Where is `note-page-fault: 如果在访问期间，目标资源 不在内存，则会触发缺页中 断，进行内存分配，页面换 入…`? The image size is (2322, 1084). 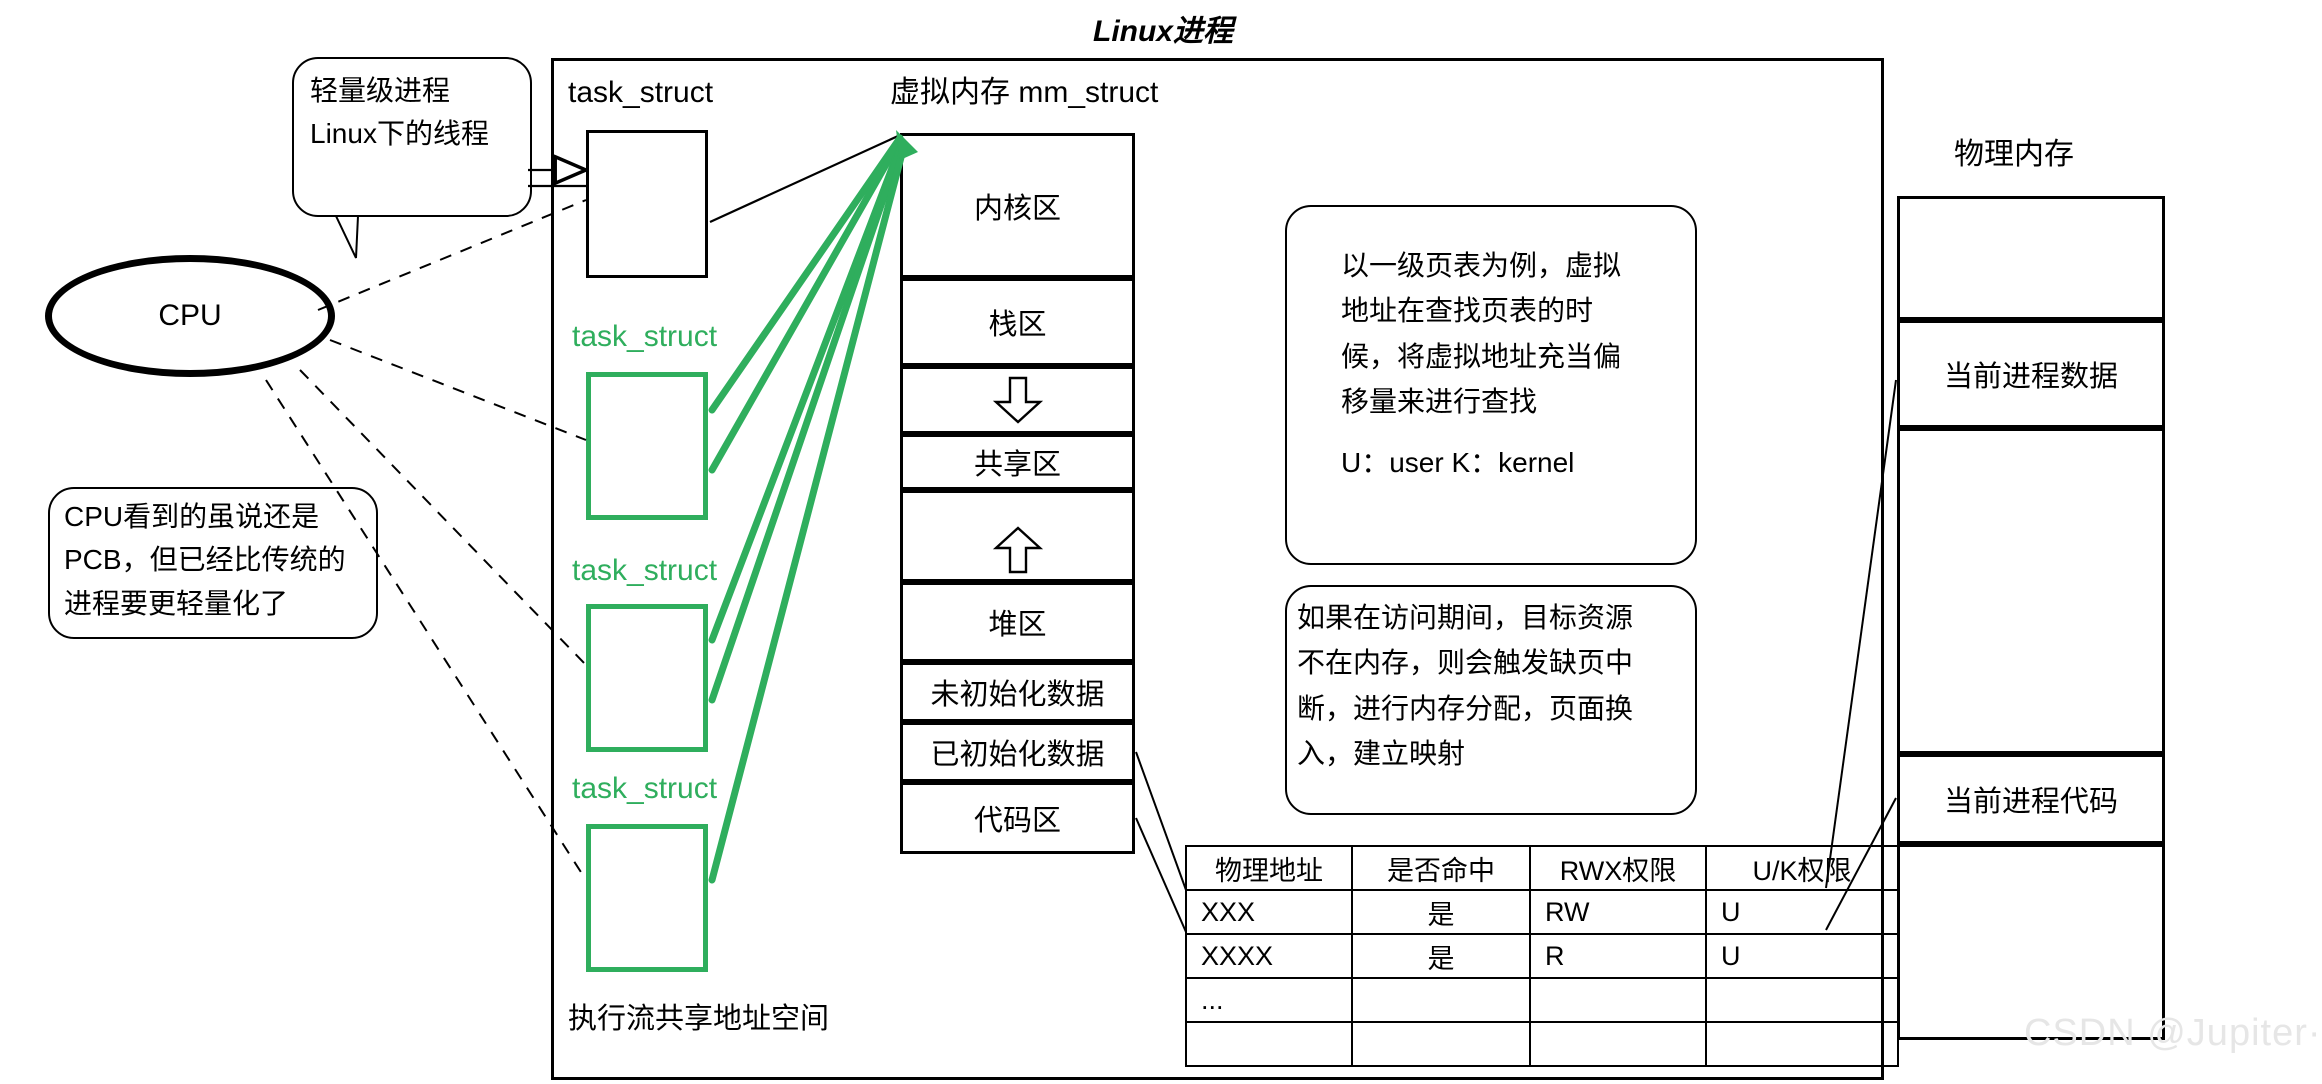
note-page-fault: 如果在访问期间，目标资源 不在内存，则会触发缺页中 断，进行内存分配，页面换 入… is located at coordinates (1491, 700).